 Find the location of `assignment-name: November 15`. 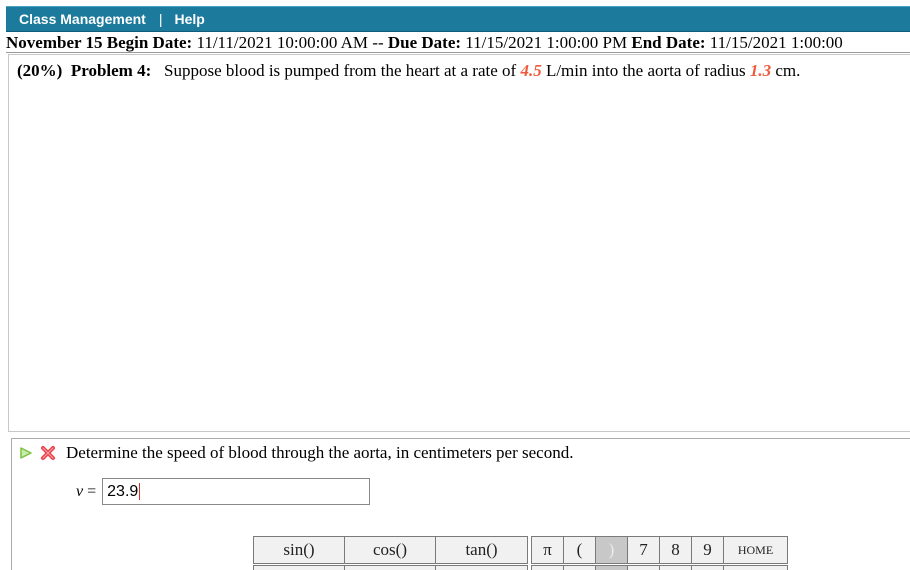

assignment-name: November 15 is located at coordinates (54, 42).